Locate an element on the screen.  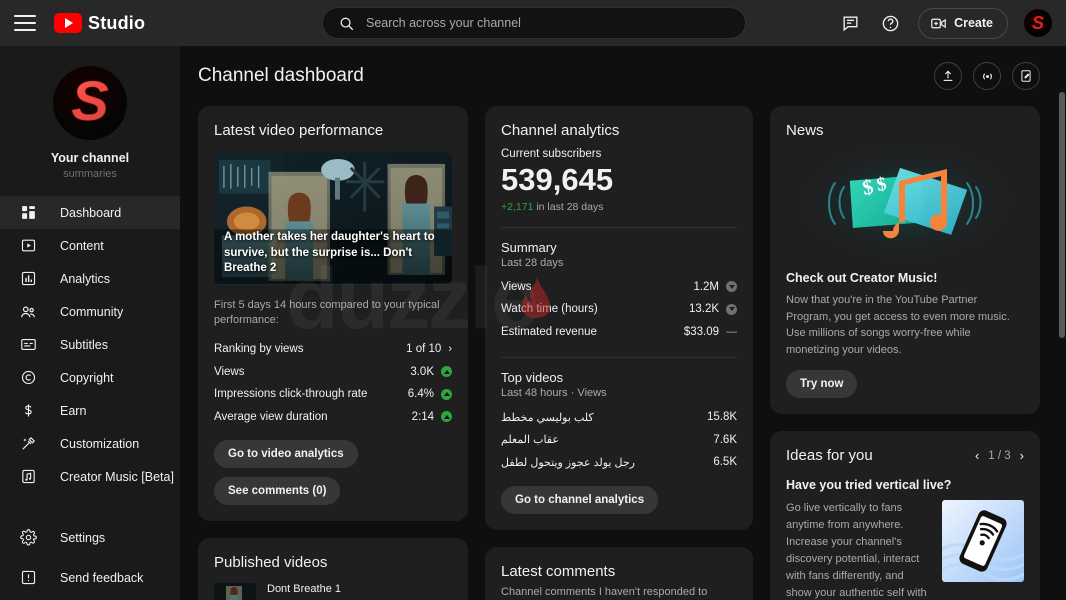
studio-logo: Studio is located at coordinates (99, 23).